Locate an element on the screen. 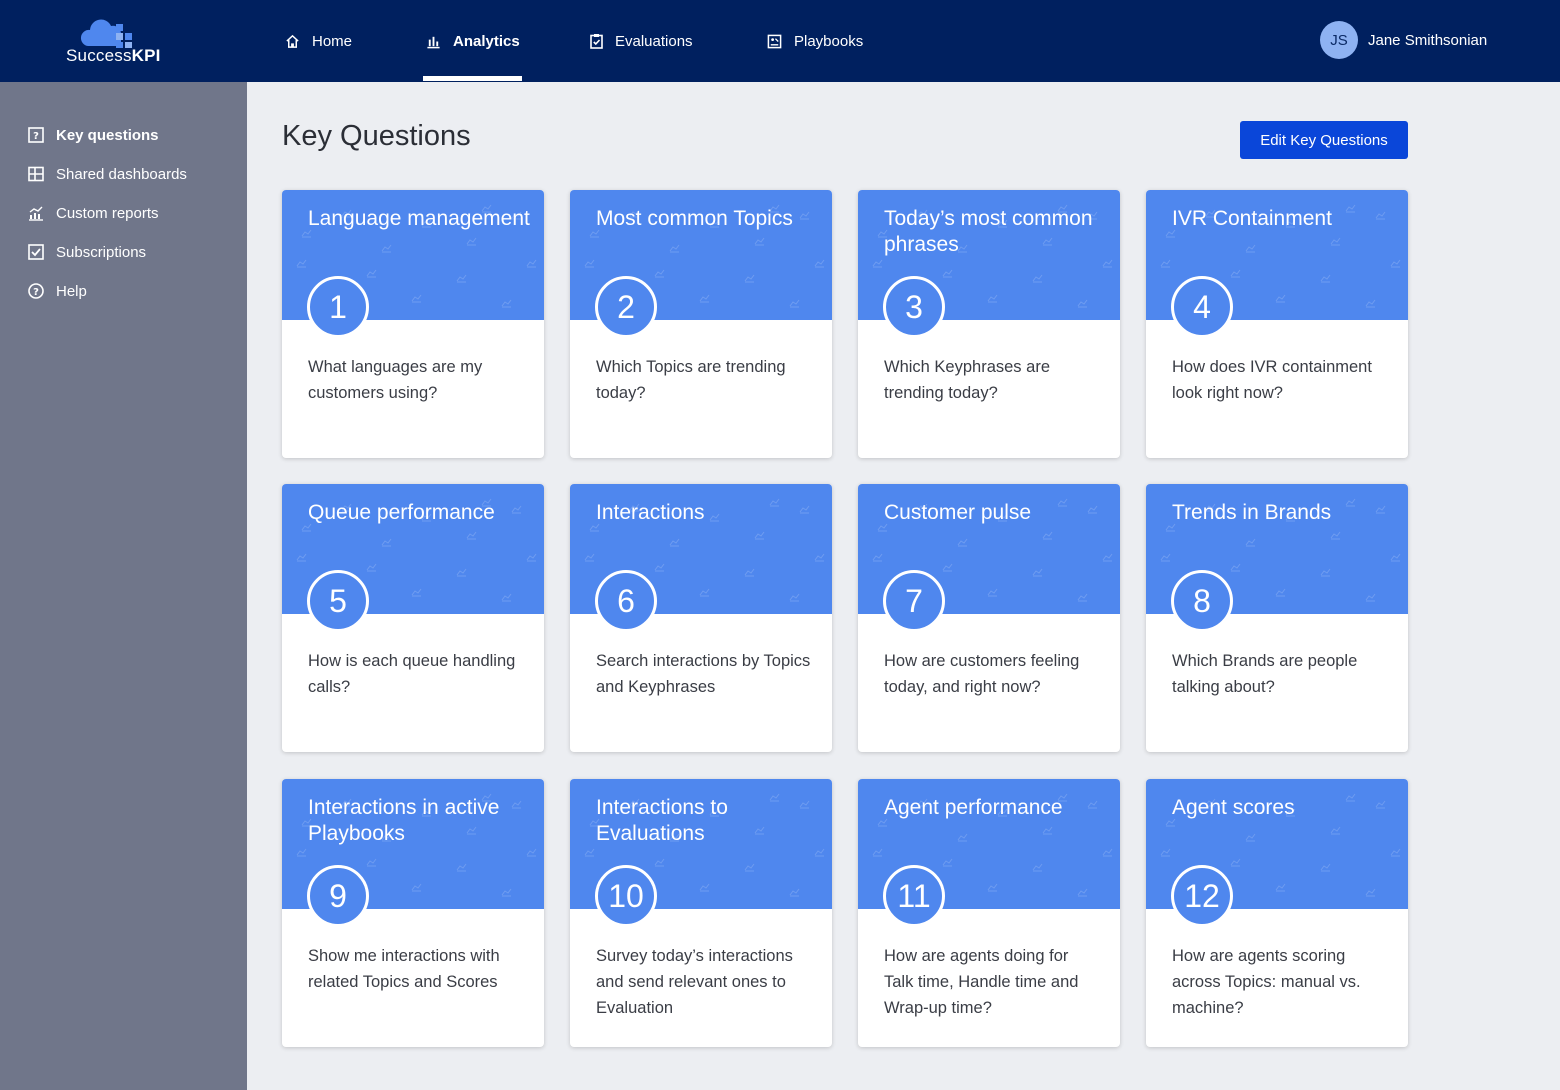  card-number-badge: 2 is located at coordinates (626, 307).